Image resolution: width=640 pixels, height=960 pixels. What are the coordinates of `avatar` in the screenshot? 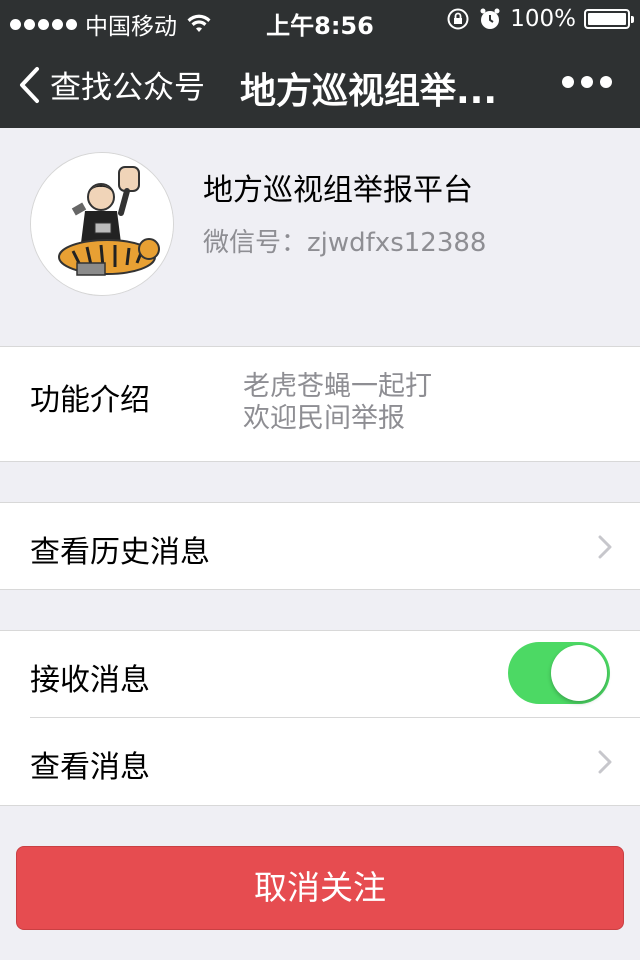 It's located at (102, 224).